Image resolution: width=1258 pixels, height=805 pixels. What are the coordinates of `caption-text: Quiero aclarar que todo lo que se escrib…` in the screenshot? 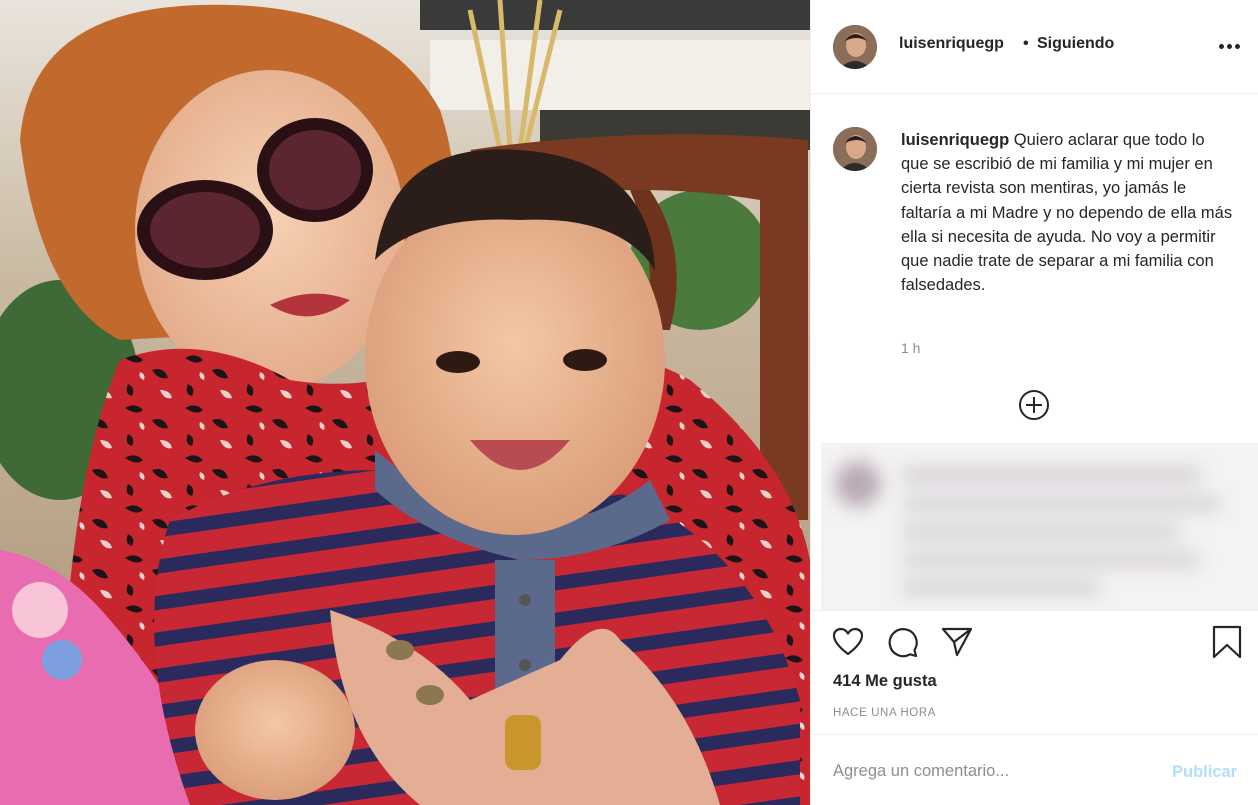 It's located at (1067, 213).